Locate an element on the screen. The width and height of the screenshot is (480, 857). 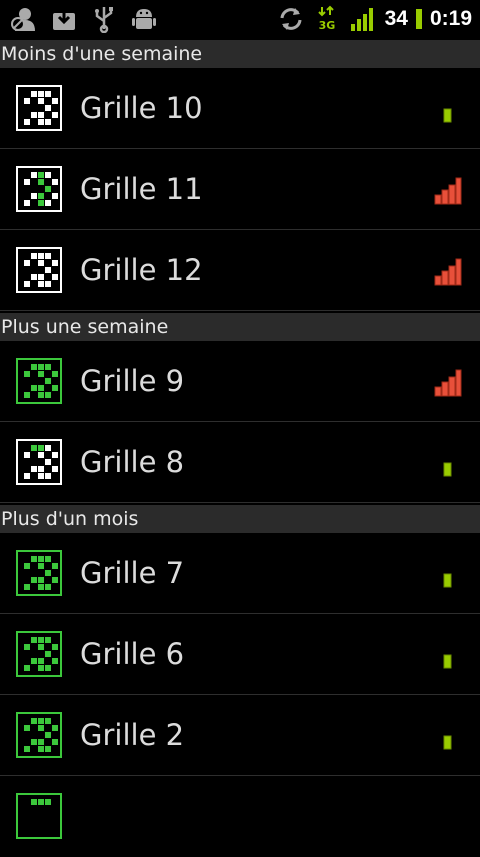
signal-strength-icon is located at coordinates (361, 19).